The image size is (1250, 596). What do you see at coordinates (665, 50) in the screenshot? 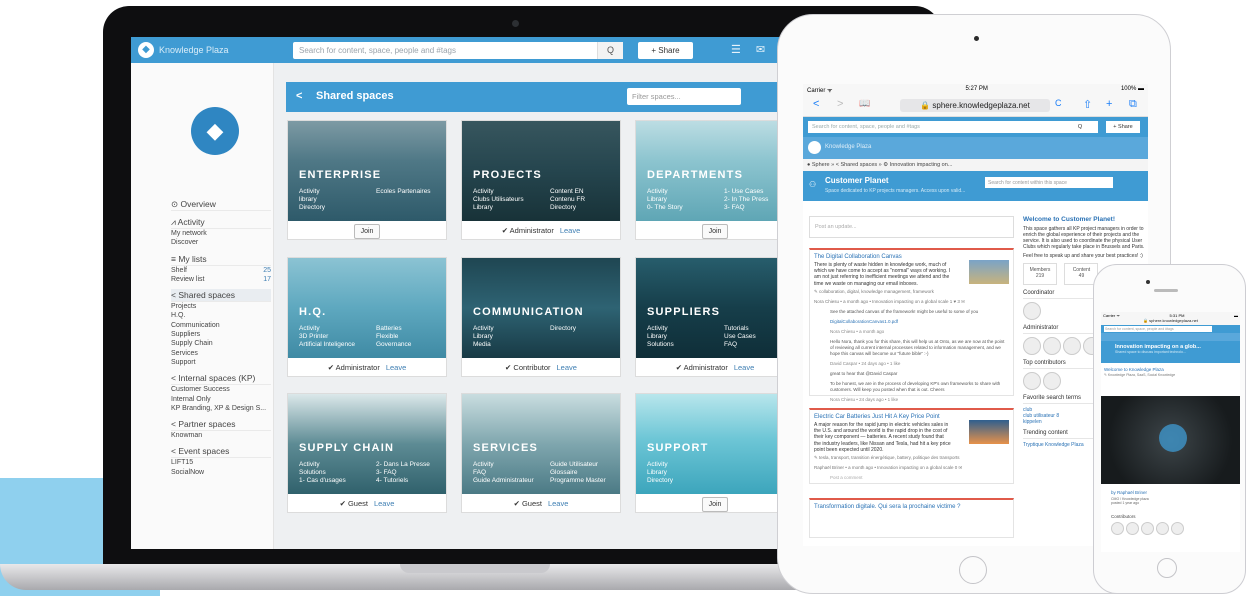
I see `share-button: + Share` at bounding box center [665, 50].